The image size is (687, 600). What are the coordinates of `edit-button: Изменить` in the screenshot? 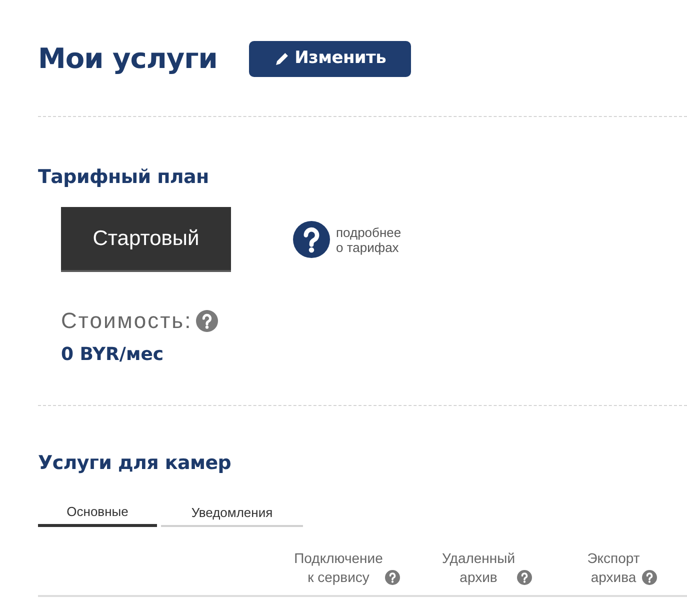 It's located at (330, 59).